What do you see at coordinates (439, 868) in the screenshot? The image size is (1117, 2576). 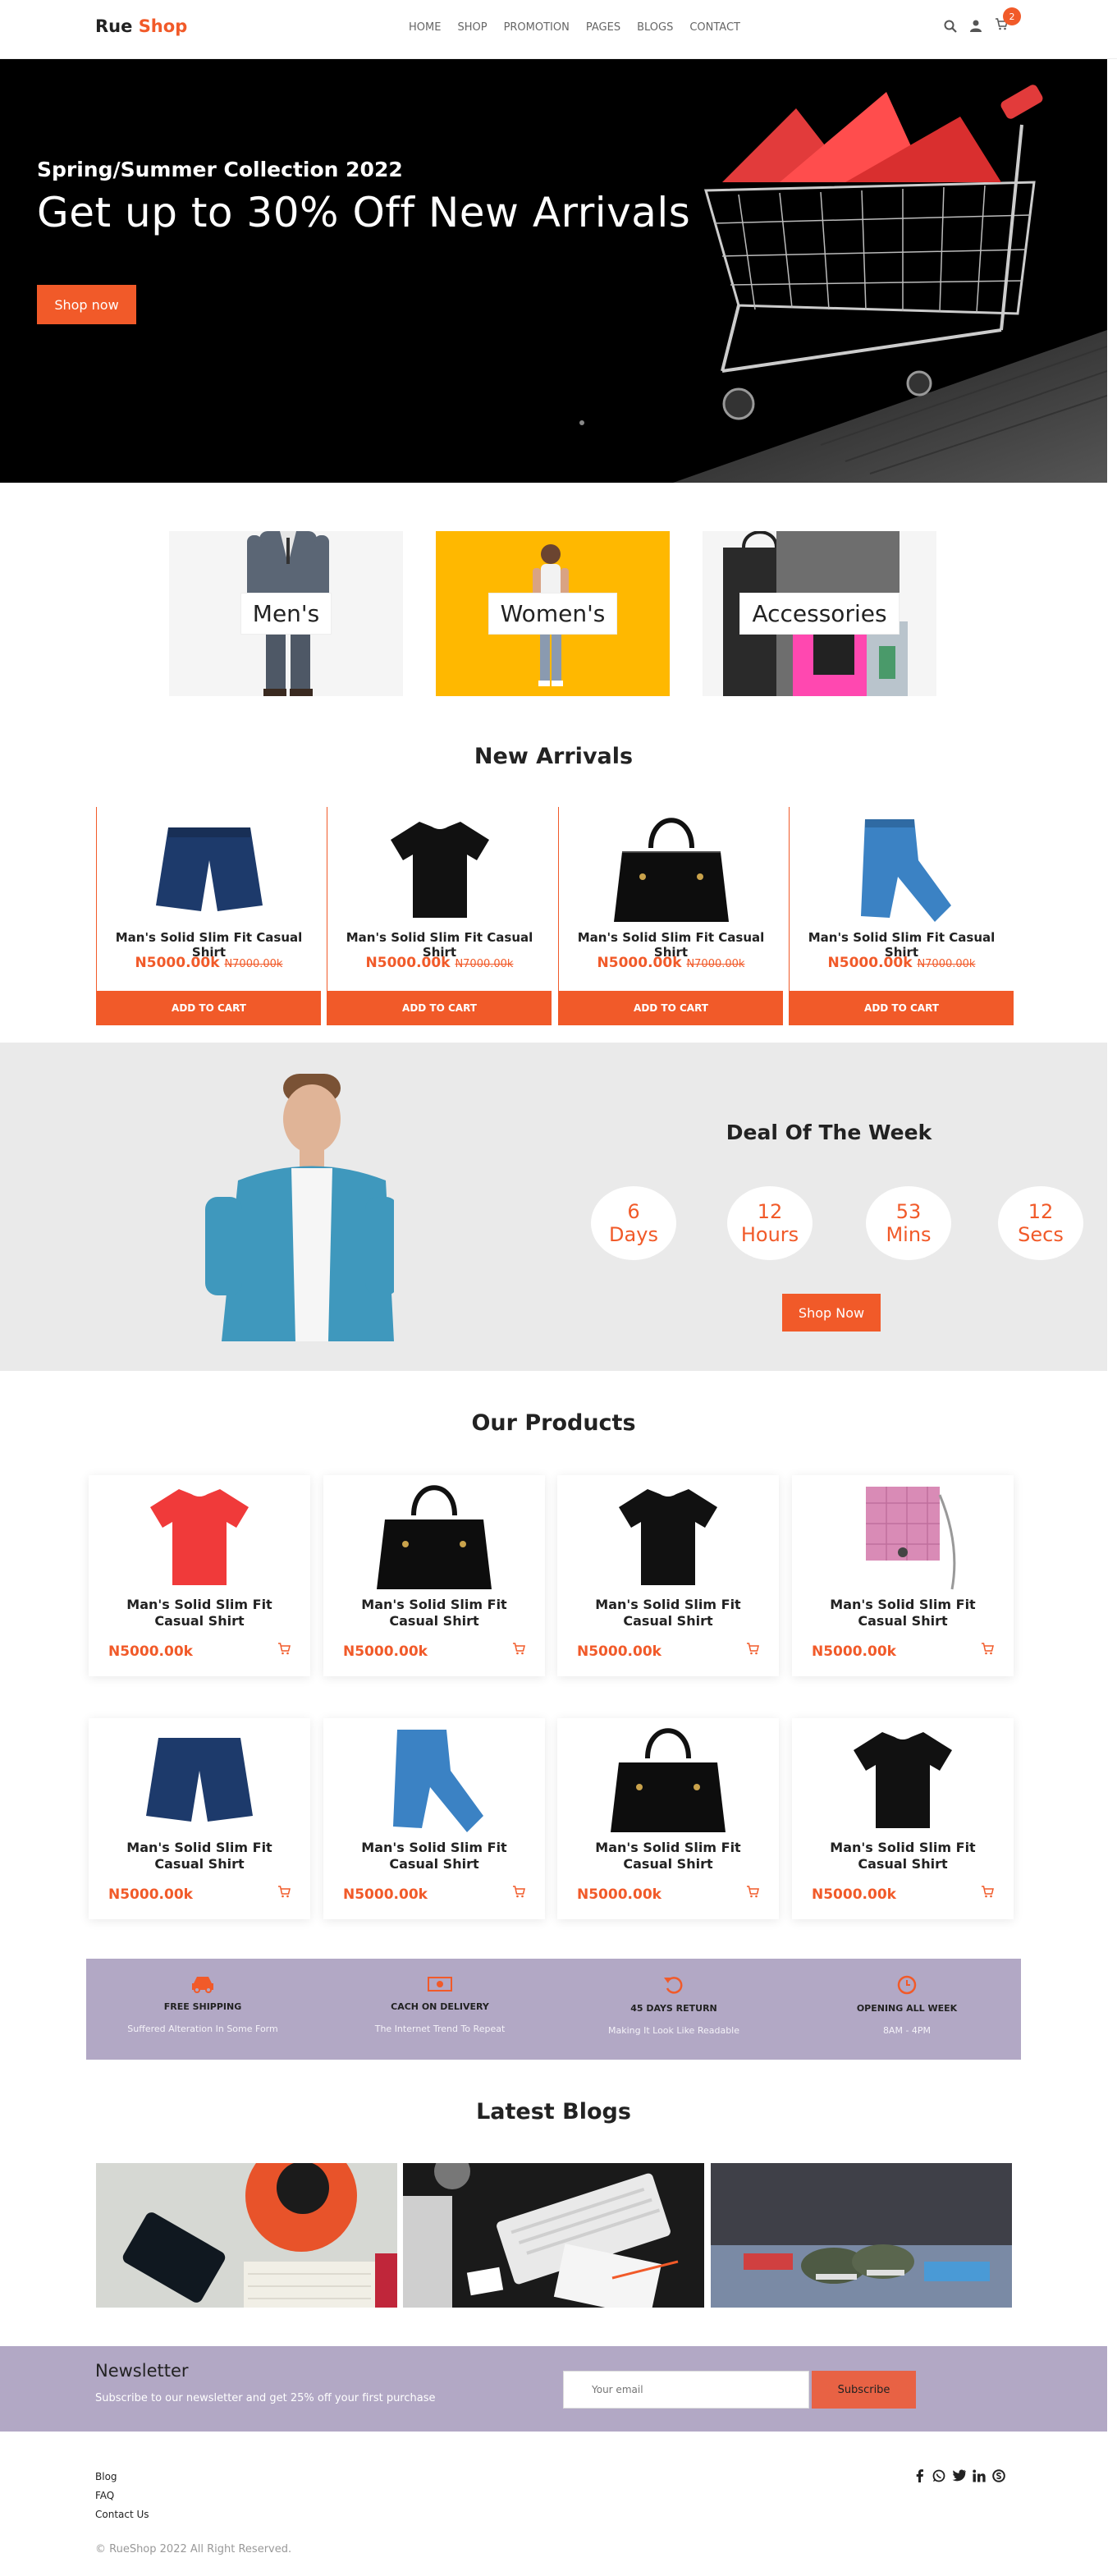 I see `tshirt-image` at bounding box center [439, 868].